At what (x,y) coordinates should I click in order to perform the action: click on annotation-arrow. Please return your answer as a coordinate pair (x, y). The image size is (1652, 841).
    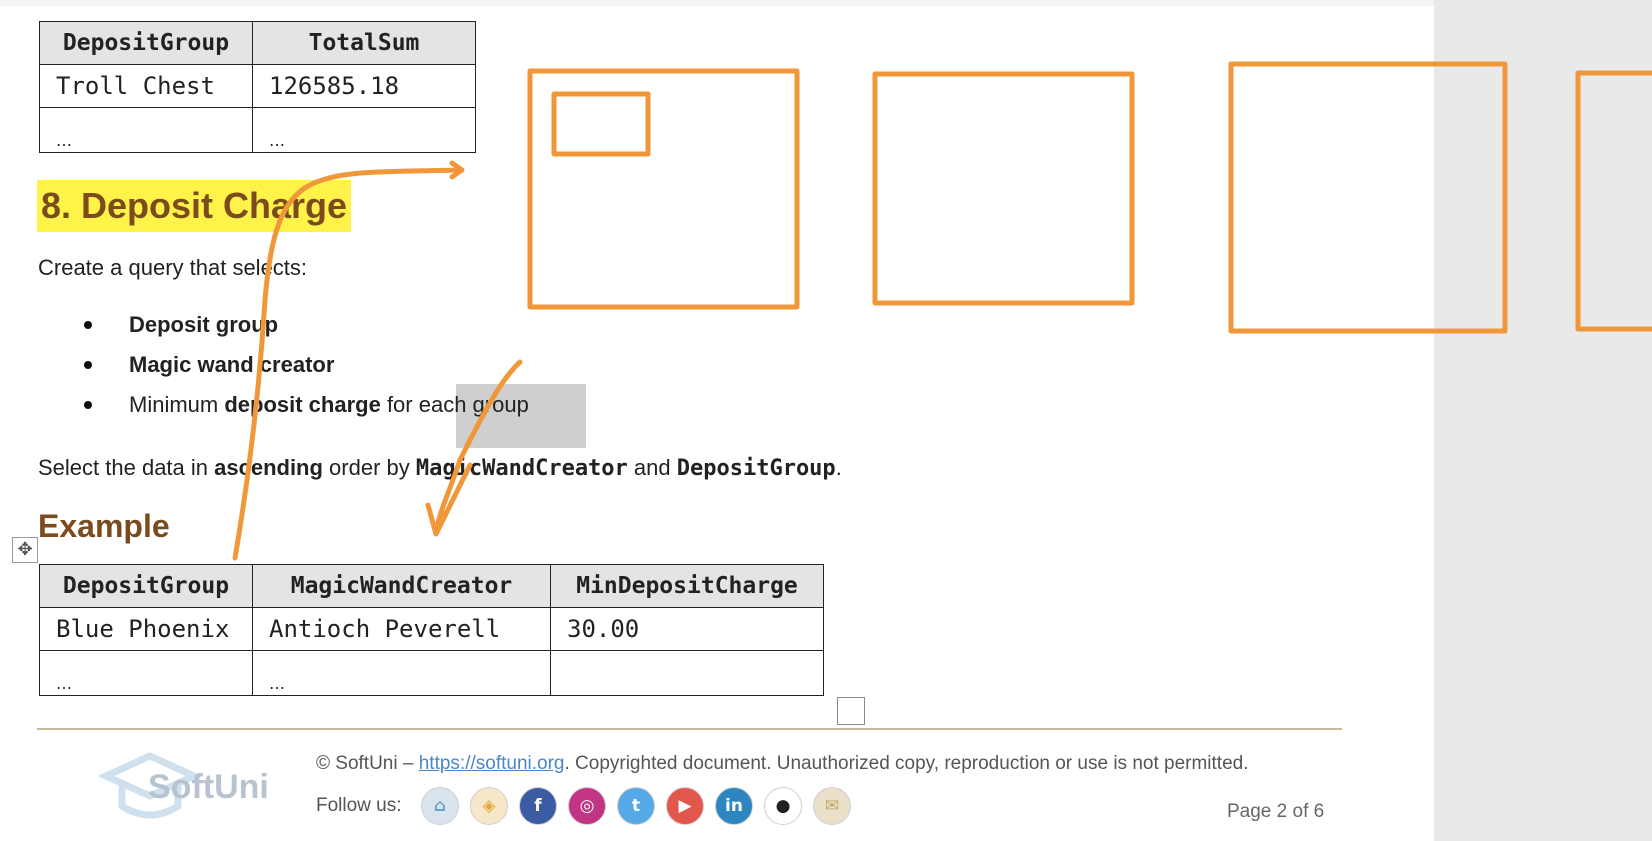
    Looking at the image, I should click on (347, 364).